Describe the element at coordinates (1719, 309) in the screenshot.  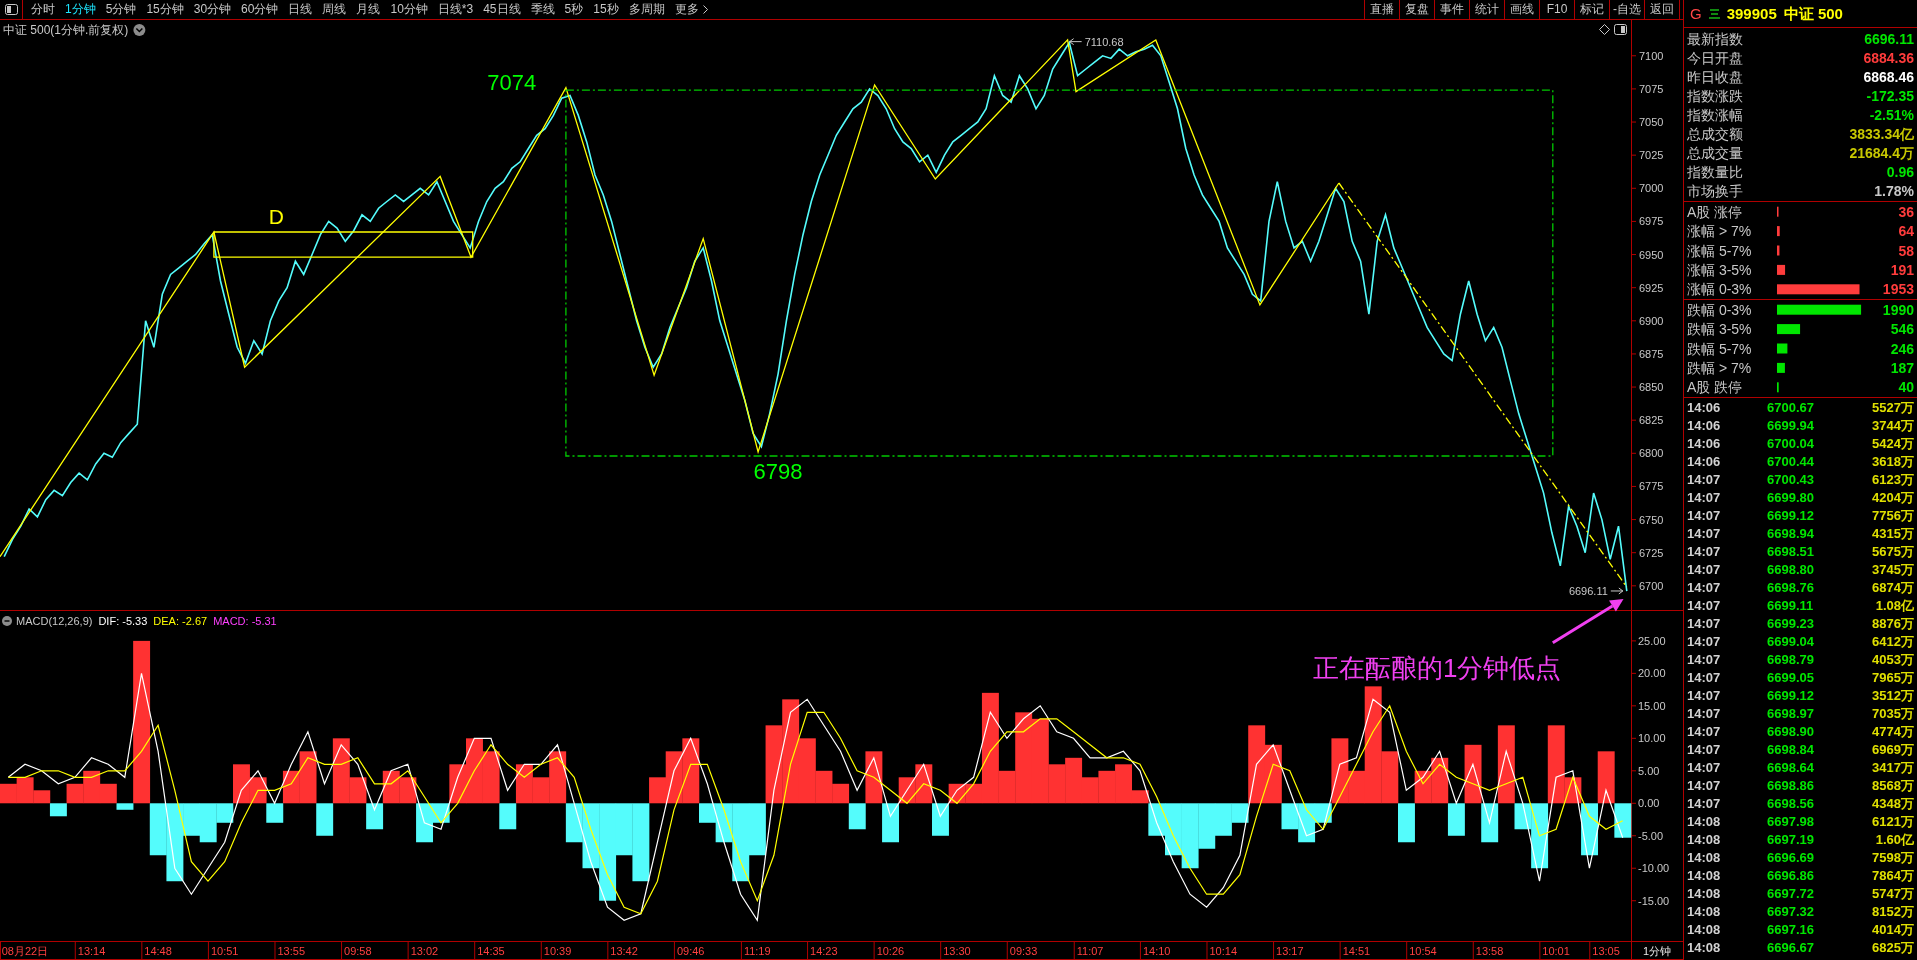
I see `category-label: 跌幅 0-3%` at that location.